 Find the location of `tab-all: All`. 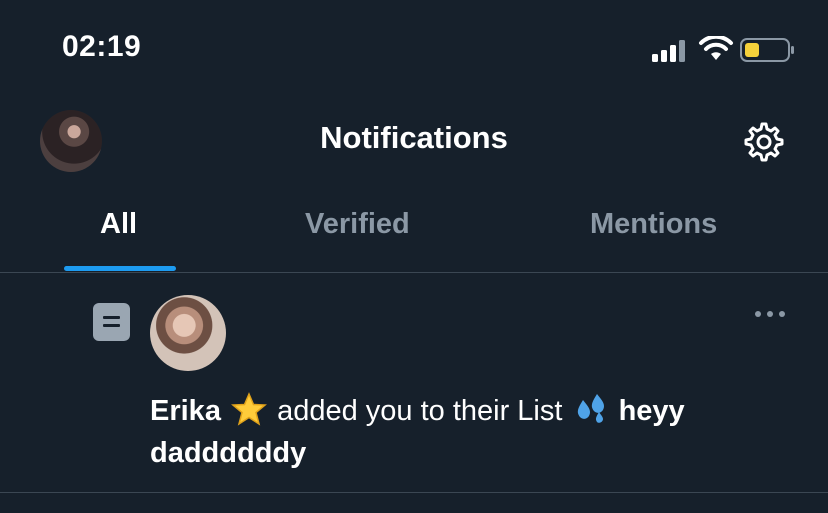

tab-all: All is located at coordinates (118, 224).